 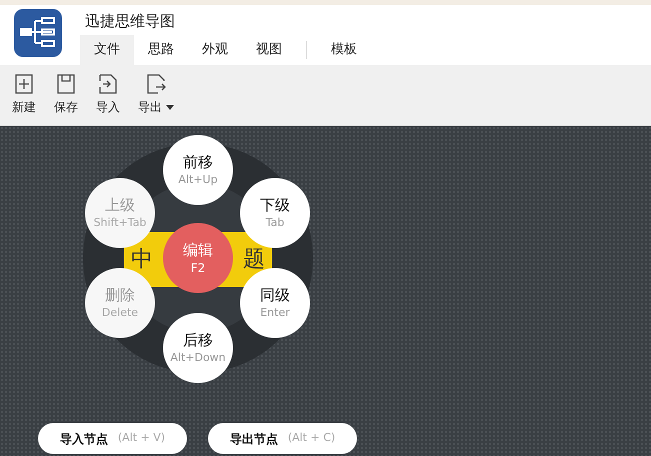 What do you see at coordinates (112, 438) in the screenshot?
I see `node-action-button: 导入节点 (Alt + V)` at bounding box center [112, 438].